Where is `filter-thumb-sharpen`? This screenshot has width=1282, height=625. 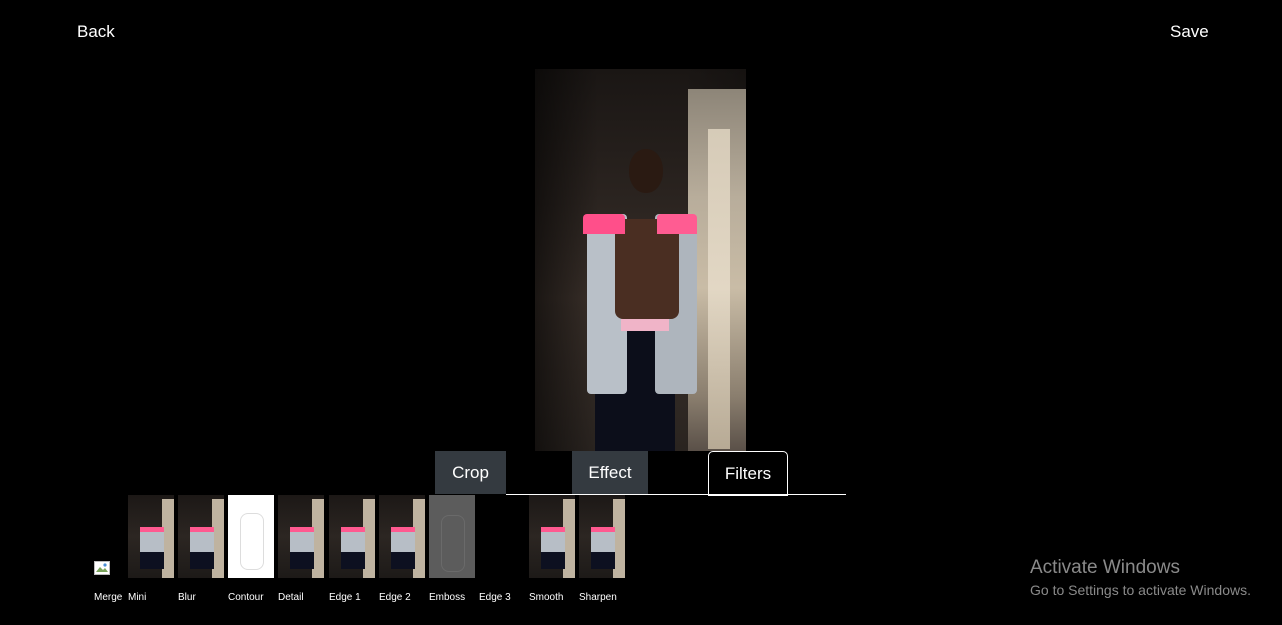
filter-thumb-sharpen is located at coordinates (602, 536).